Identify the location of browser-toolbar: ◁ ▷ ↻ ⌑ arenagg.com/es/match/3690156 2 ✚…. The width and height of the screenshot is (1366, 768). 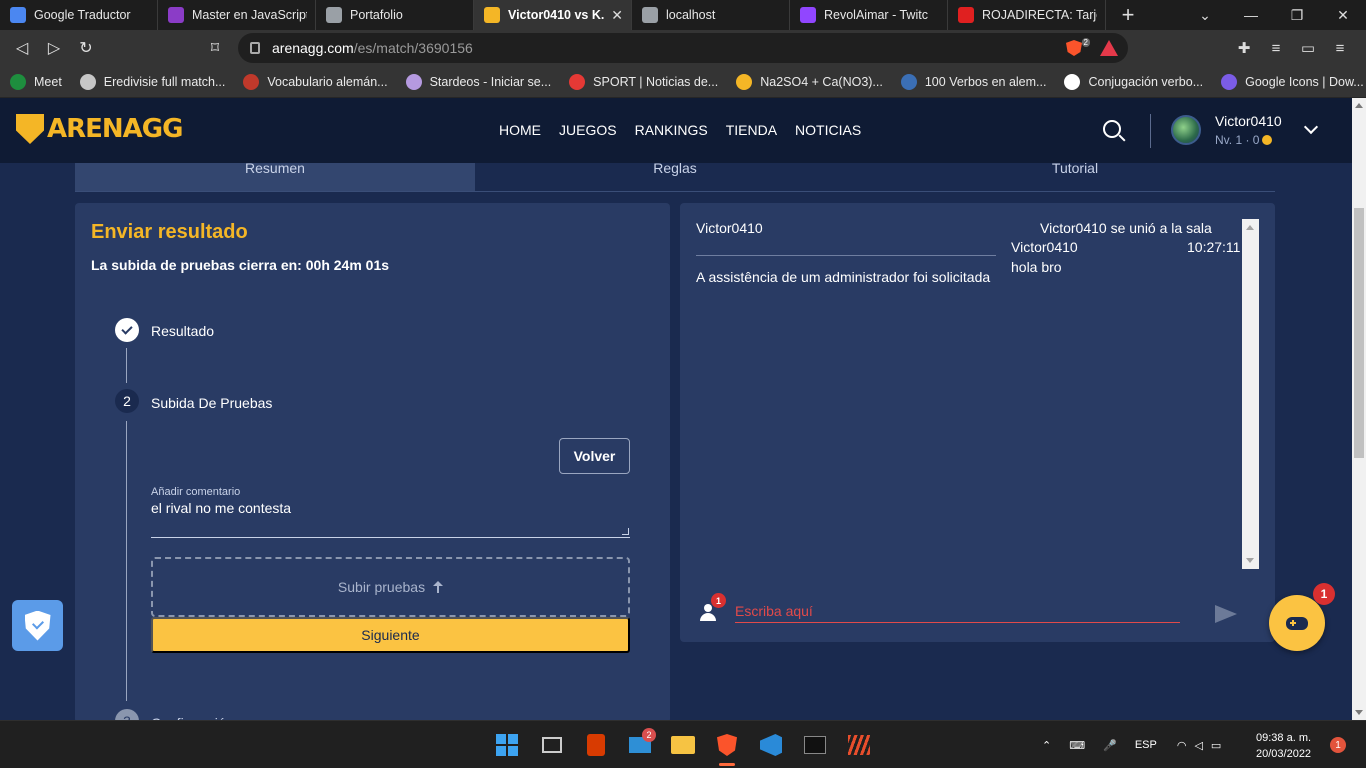
(683, 48).